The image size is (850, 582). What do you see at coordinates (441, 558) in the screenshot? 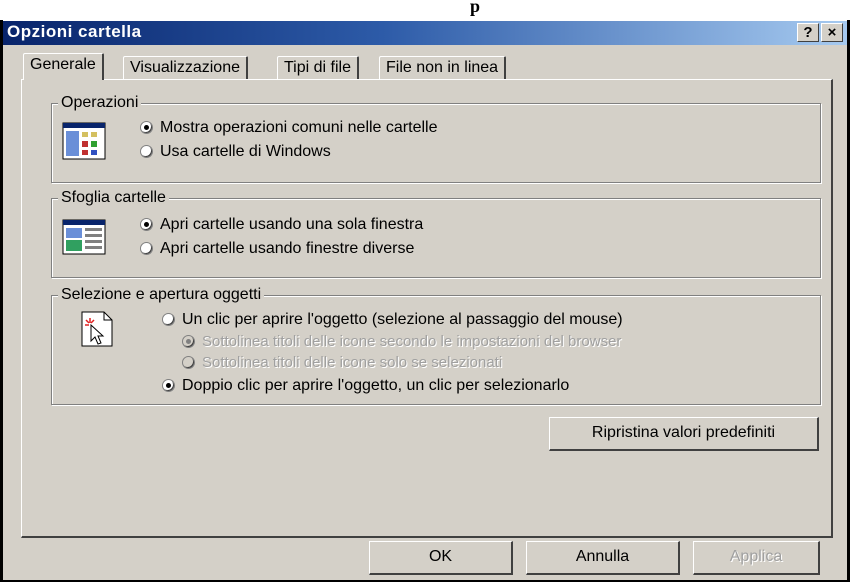
I see `ok-button: OK` at bounding box center [441, 558].